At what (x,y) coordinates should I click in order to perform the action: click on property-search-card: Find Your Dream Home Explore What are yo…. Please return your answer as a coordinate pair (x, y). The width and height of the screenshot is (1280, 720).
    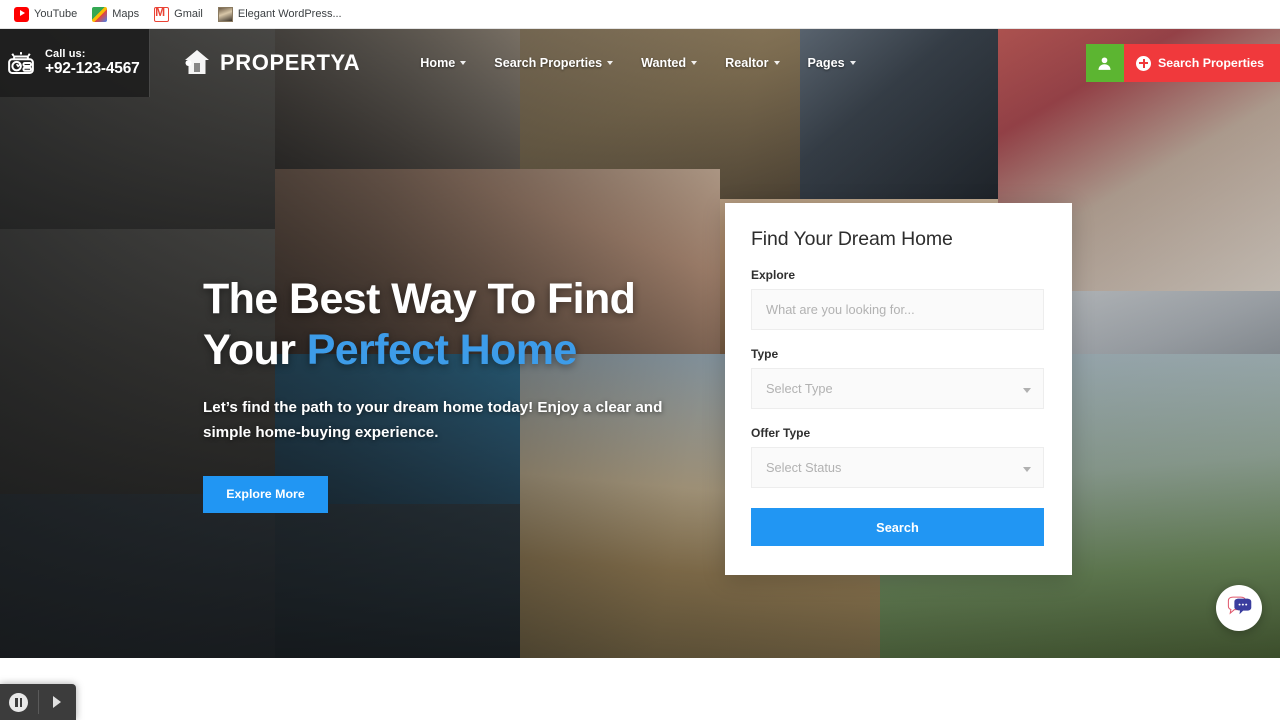
    Looking at the image, I should click on (898, 389).